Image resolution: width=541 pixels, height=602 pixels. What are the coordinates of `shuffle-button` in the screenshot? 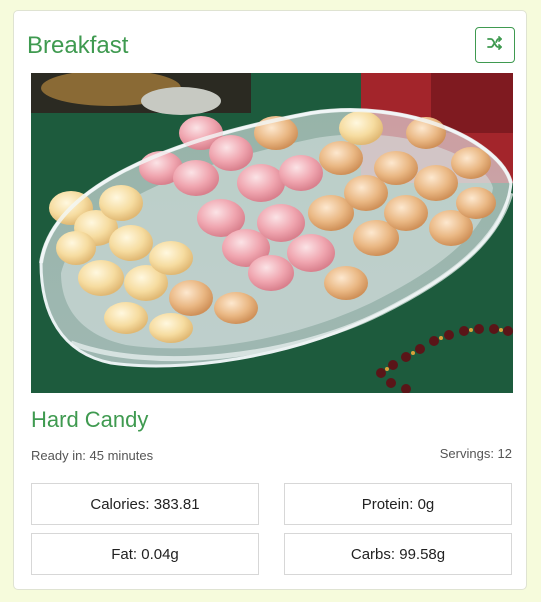 It's located at (495, 45).